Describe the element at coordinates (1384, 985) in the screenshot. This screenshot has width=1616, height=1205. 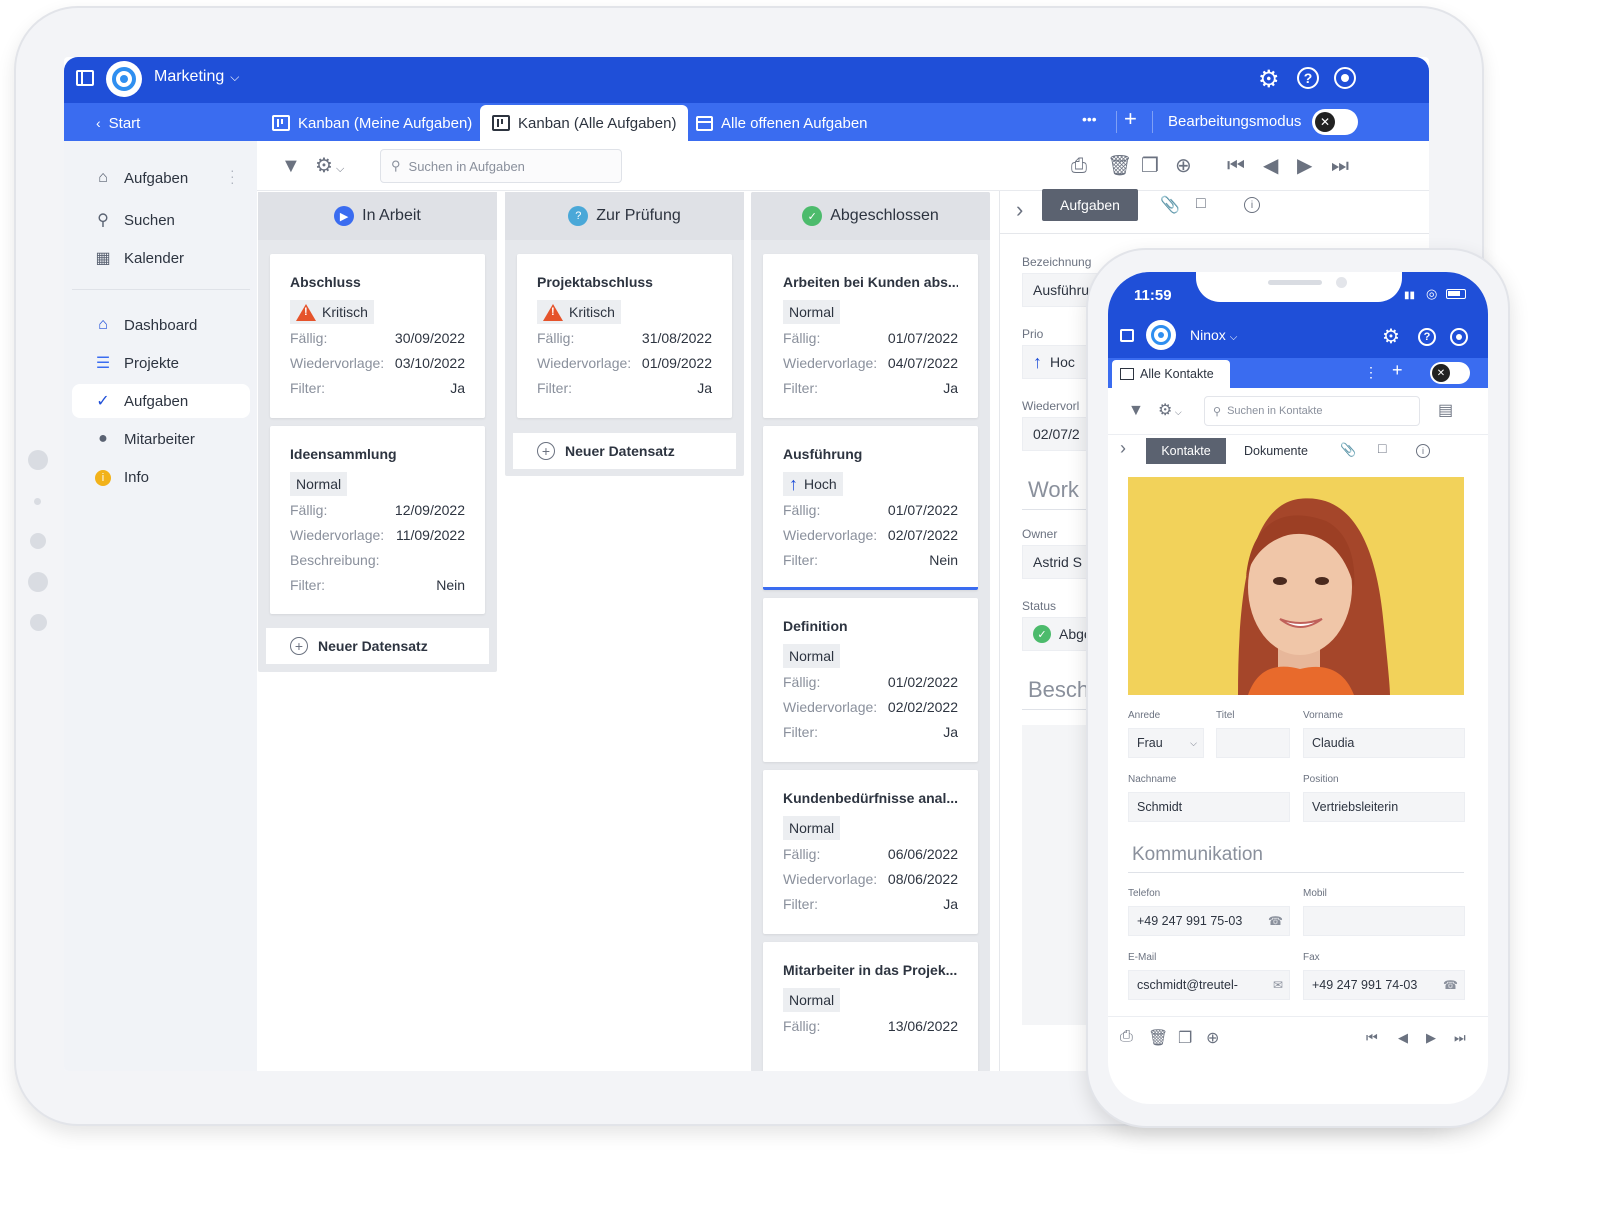
I see `fax-field: +49 247 991 74-03 ☎` at that location.